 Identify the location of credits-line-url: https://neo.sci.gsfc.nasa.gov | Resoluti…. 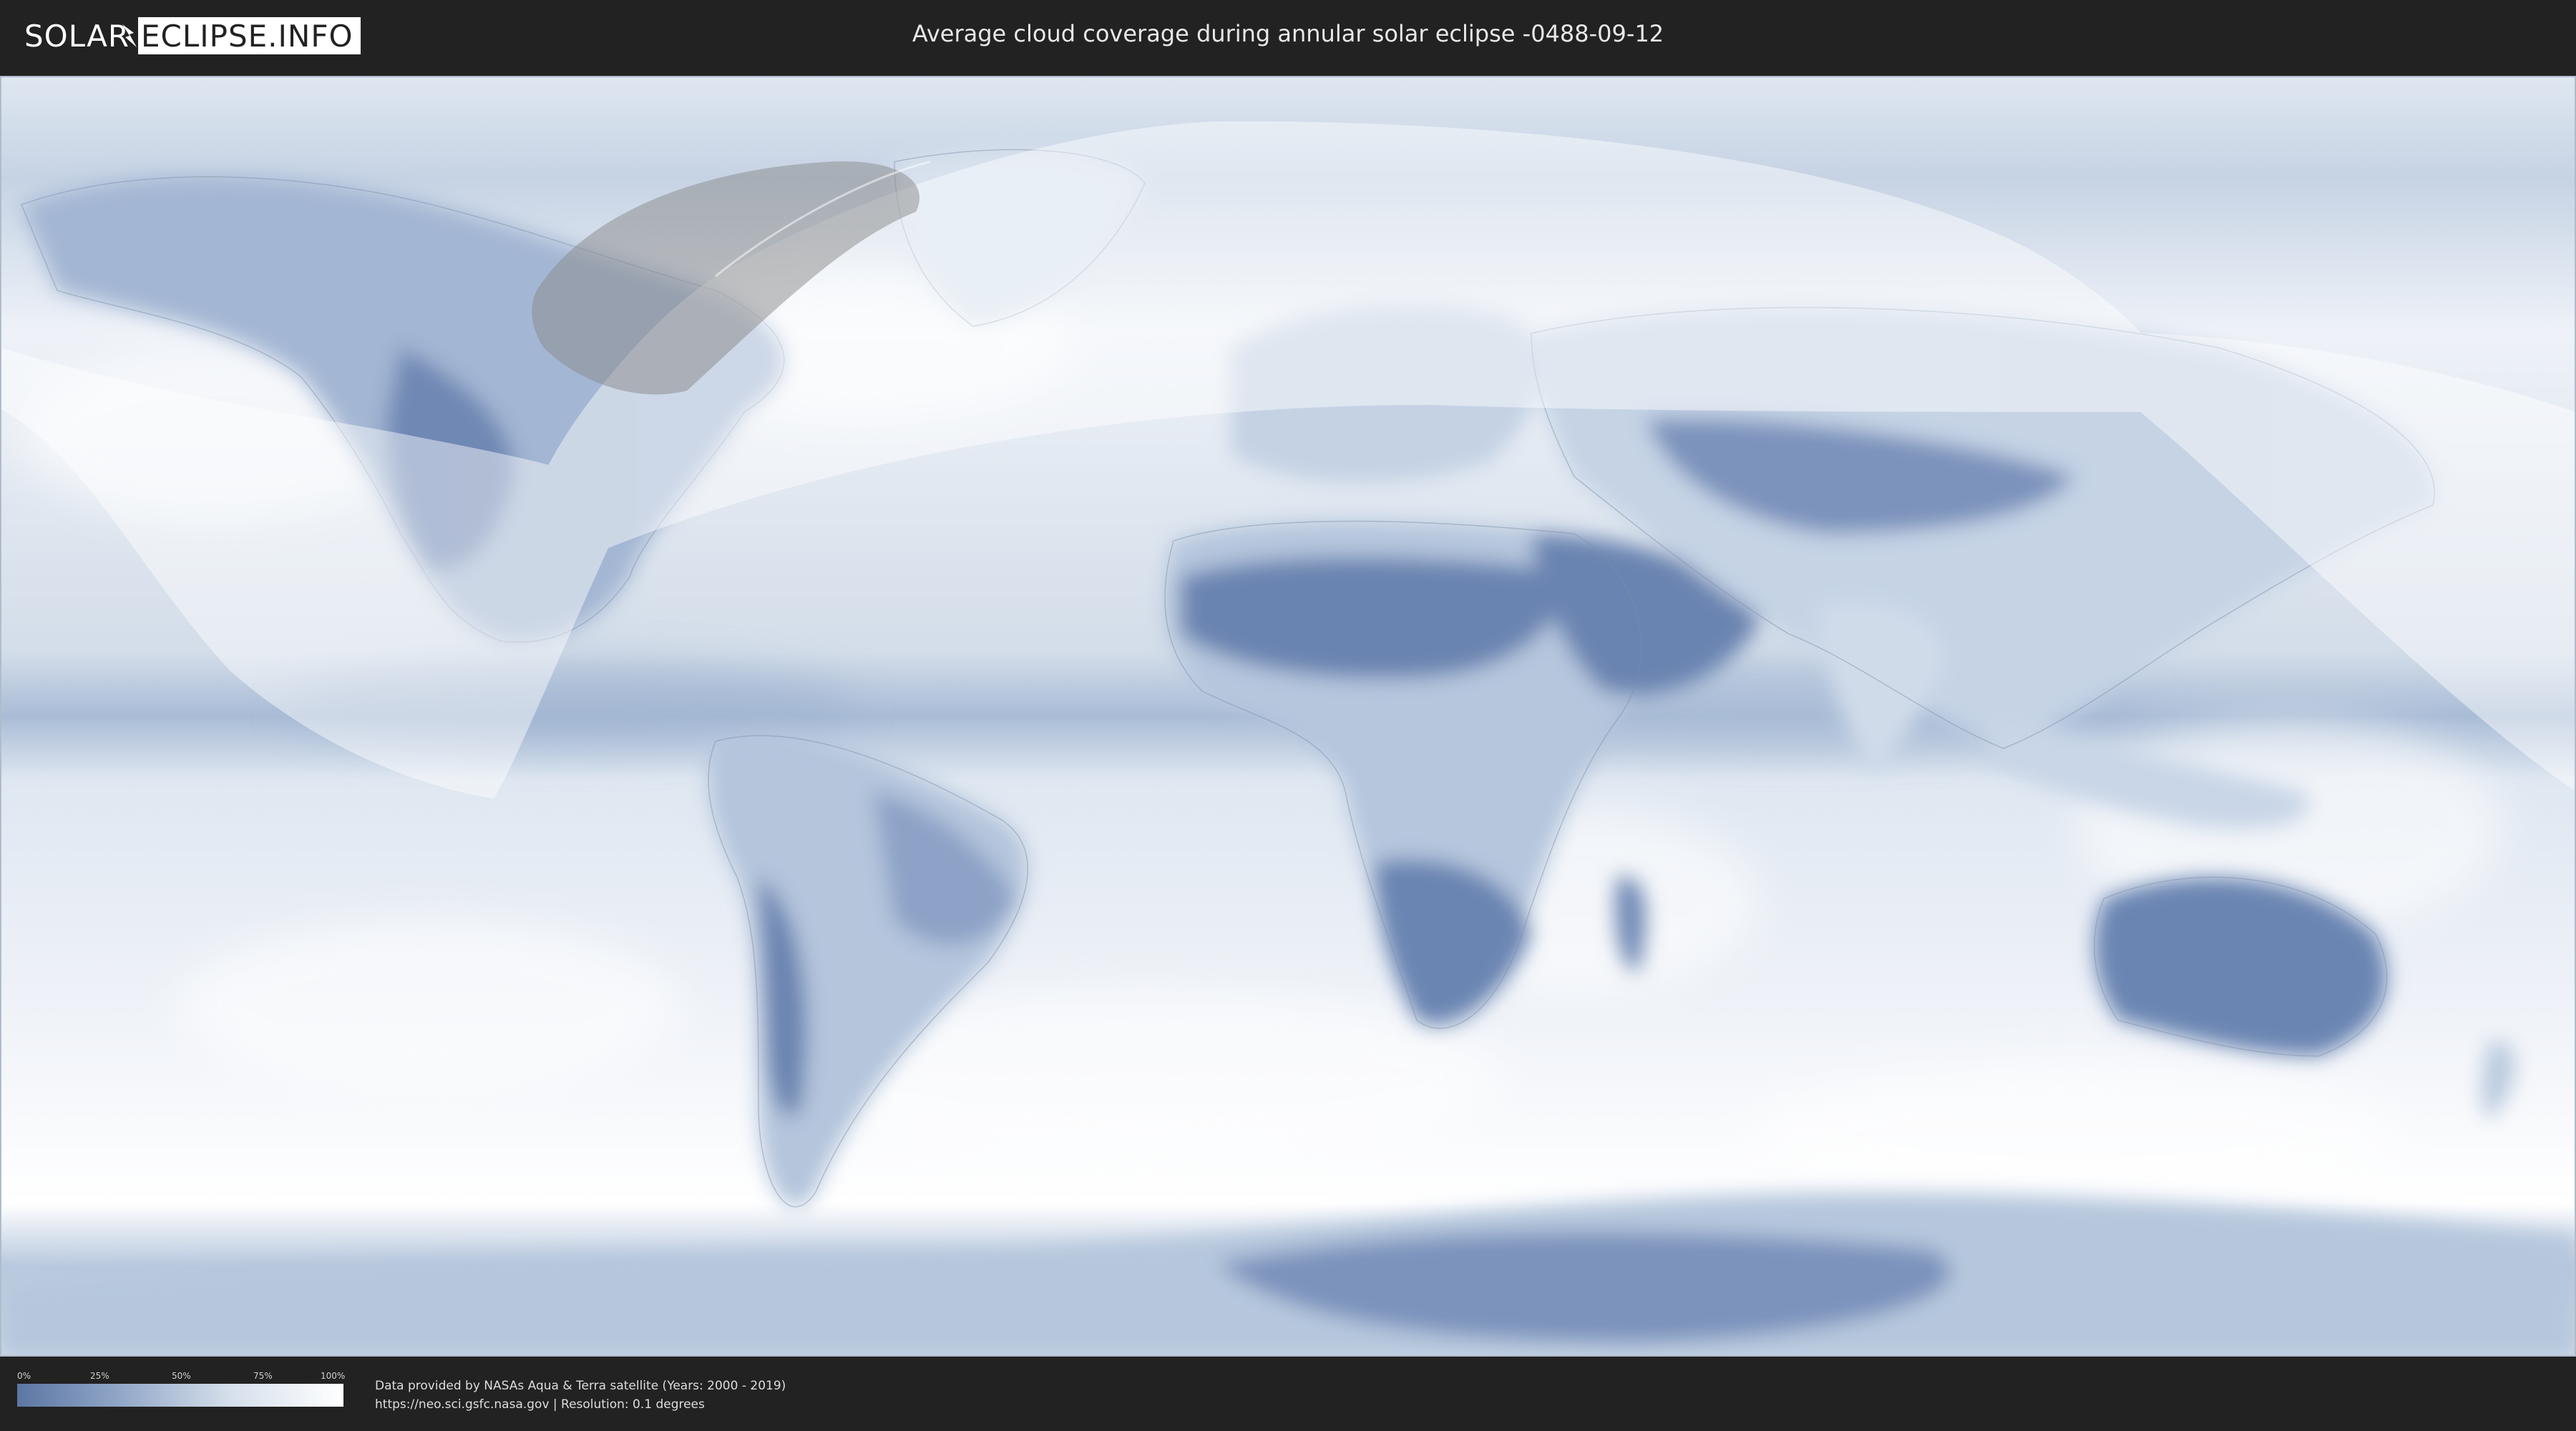
(580, 1404).